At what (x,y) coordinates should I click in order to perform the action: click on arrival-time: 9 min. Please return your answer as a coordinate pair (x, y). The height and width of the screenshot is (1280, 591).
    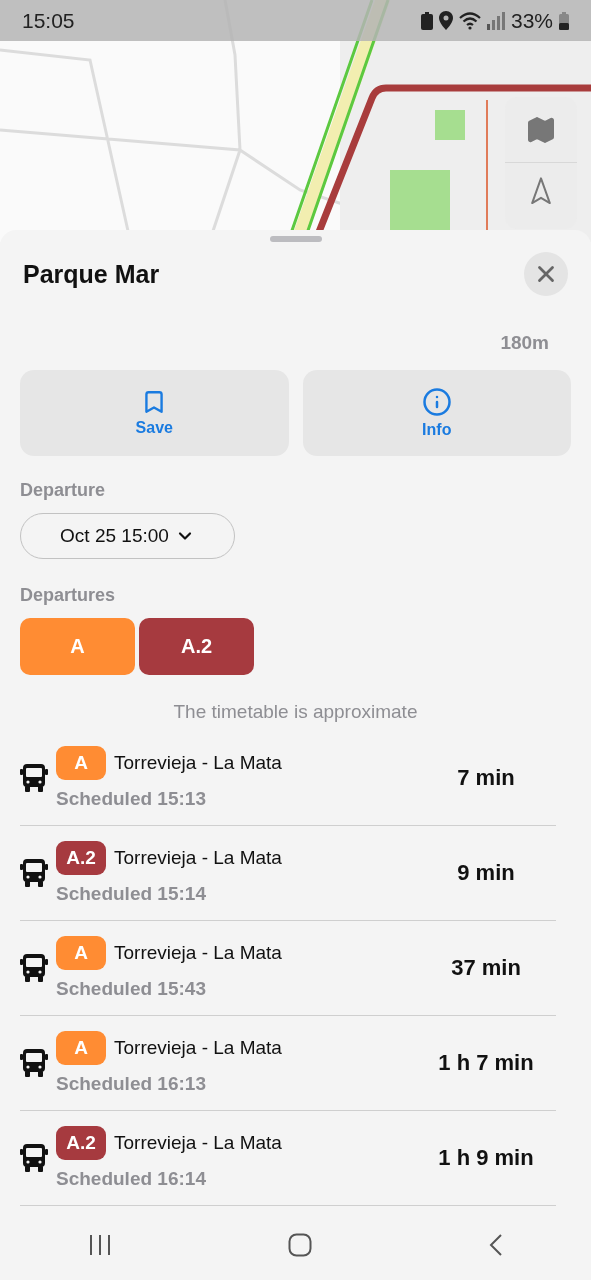
    Looking at the image, I should click on (486, 873).